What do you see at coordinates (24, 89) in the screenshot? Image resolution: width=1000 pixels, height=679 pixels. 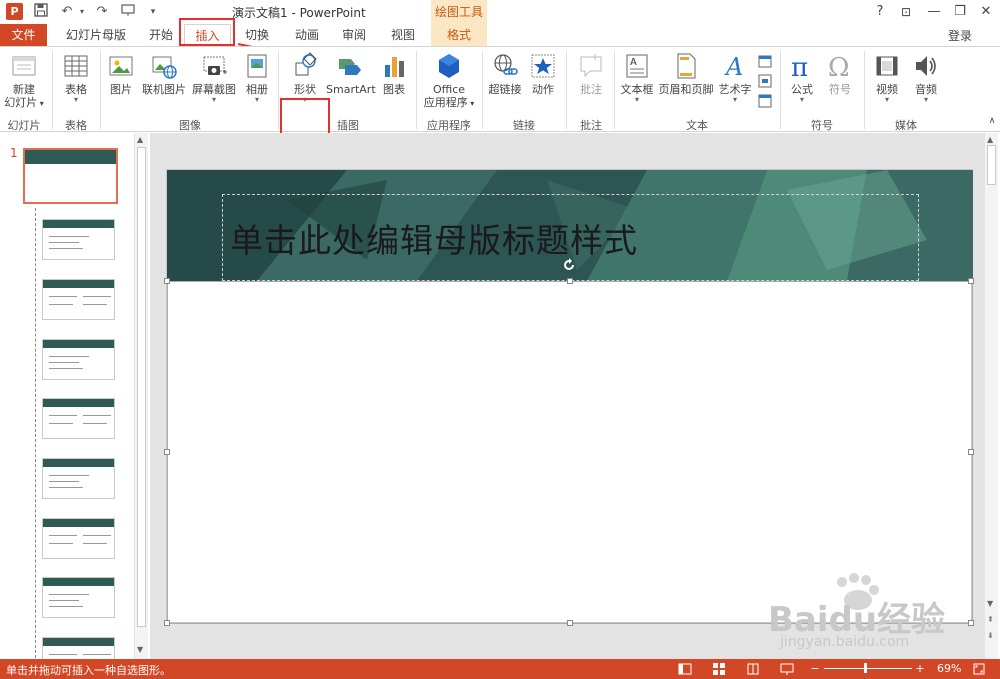 I see `new-slide-label-1: 新建` at bounding box center [24, 89].